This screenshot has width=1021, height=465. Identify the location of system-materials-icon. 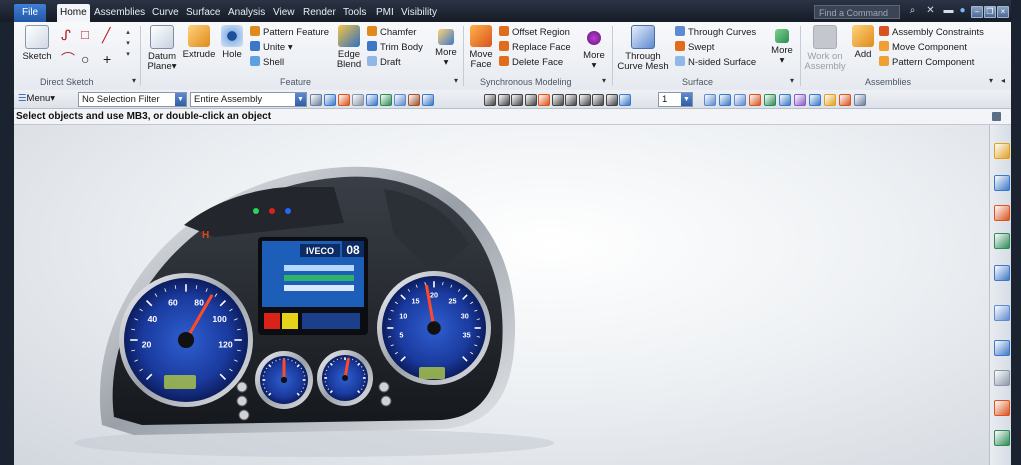
(1002, 438).